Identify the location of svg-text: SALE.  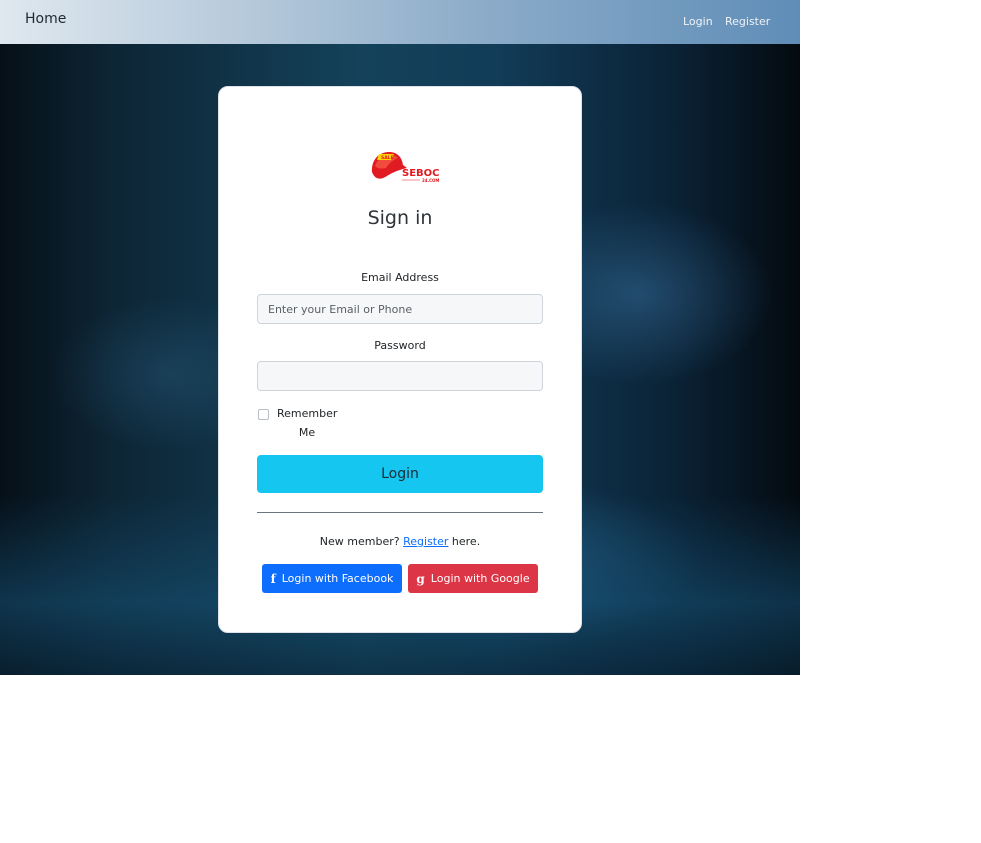
(387, 158).